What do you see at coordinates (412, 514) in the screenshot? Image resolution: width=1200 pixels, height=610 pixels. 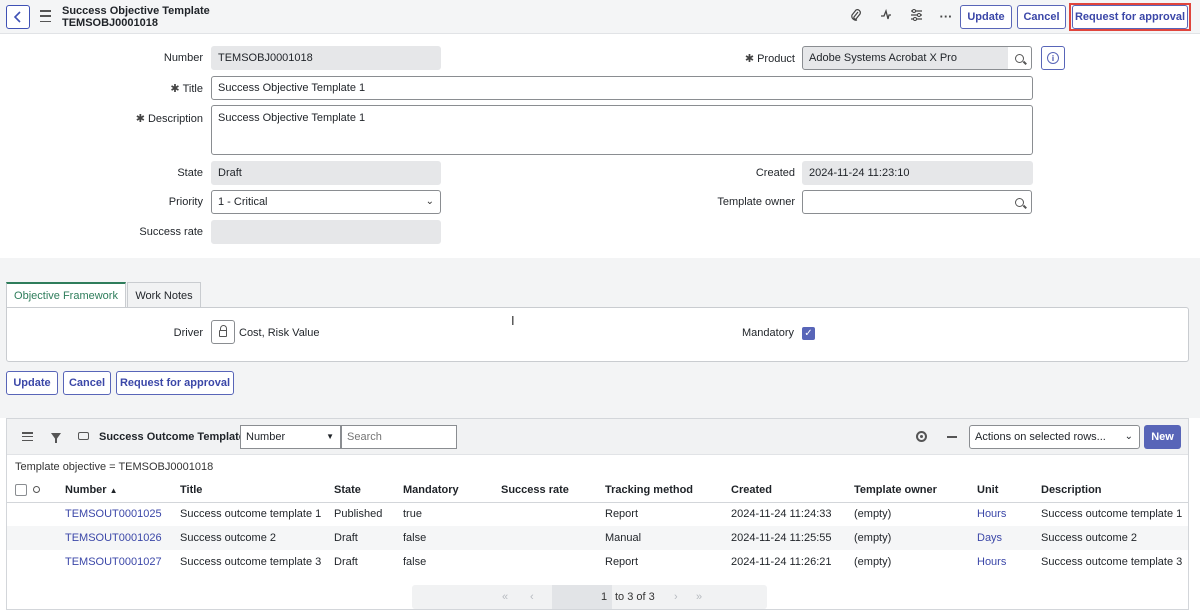 I see `row-mandatory: true` at bounding box center [412, 514].